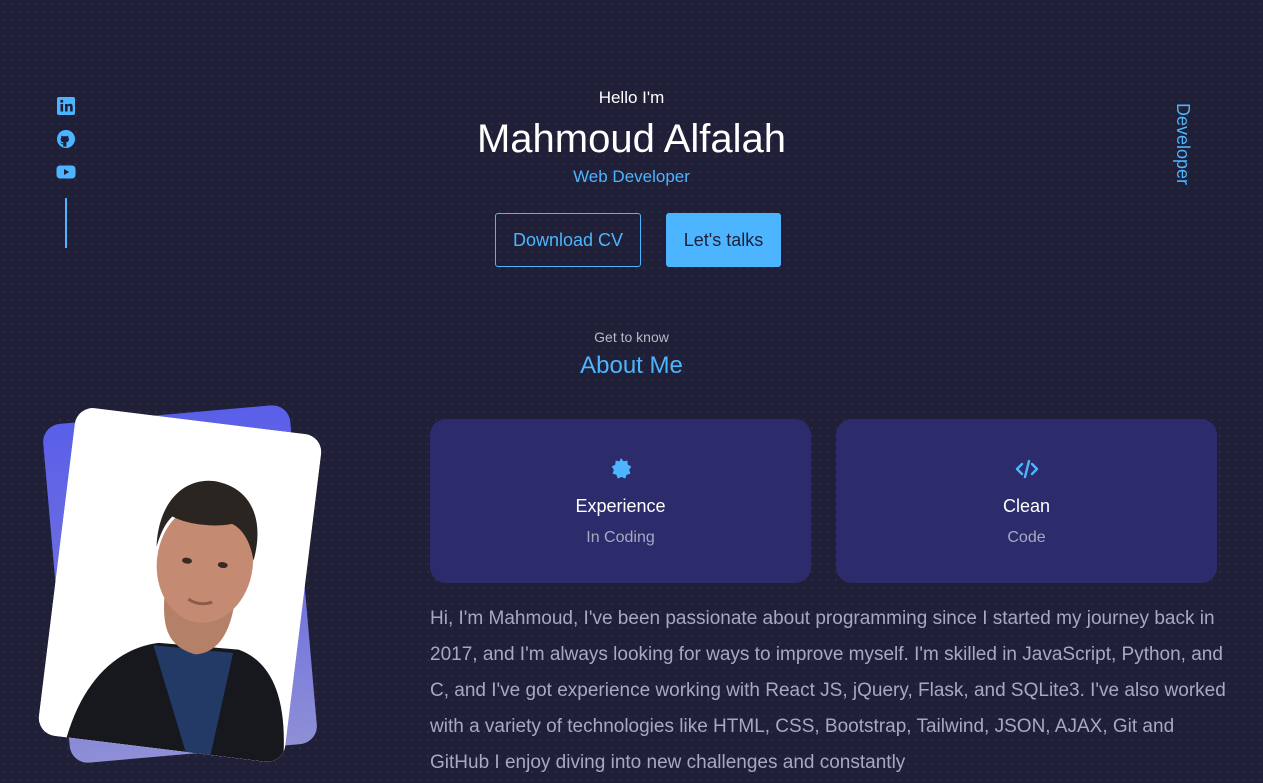 This screenshot has width=1263, height=783. What do you see at coordinates (620, 506) in the screenshot?
I see `card-title: Experience` at bounding box center [620, 506].